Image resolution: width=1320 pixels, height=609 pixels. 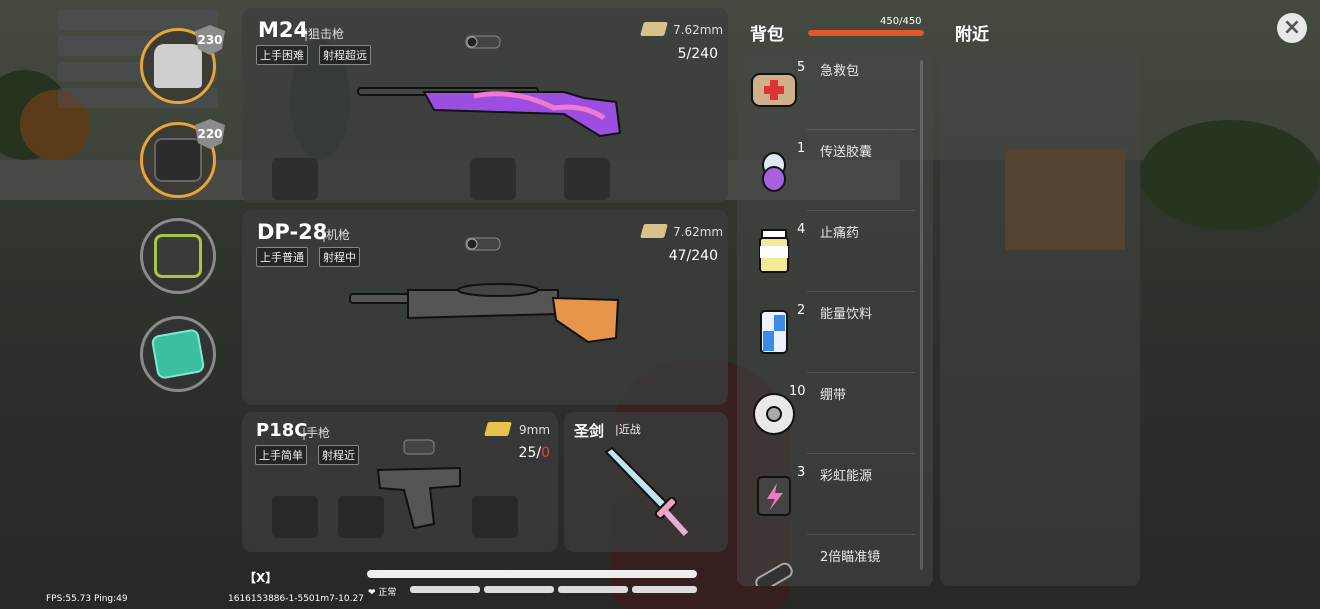 I want to click on key-hint: 【X】, so click(x=261, y=578).